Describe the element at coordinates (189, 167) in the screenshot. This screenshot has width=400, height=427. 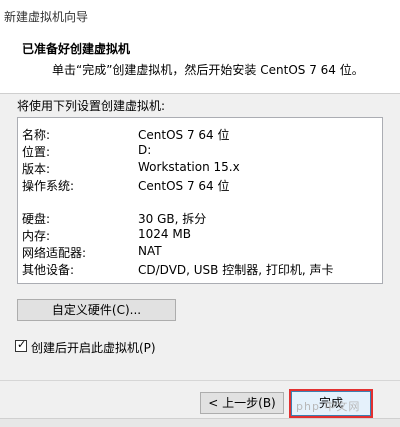
I see `summary-value: Workstation 15.x` at that location.